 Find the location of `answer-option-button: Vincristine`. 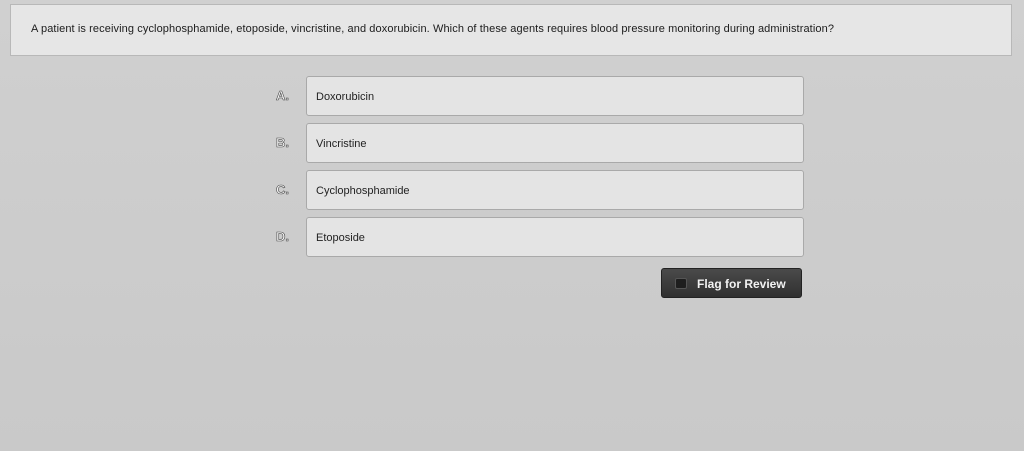

answer-option-button: Vincristine is located at coordinates (555, 143).